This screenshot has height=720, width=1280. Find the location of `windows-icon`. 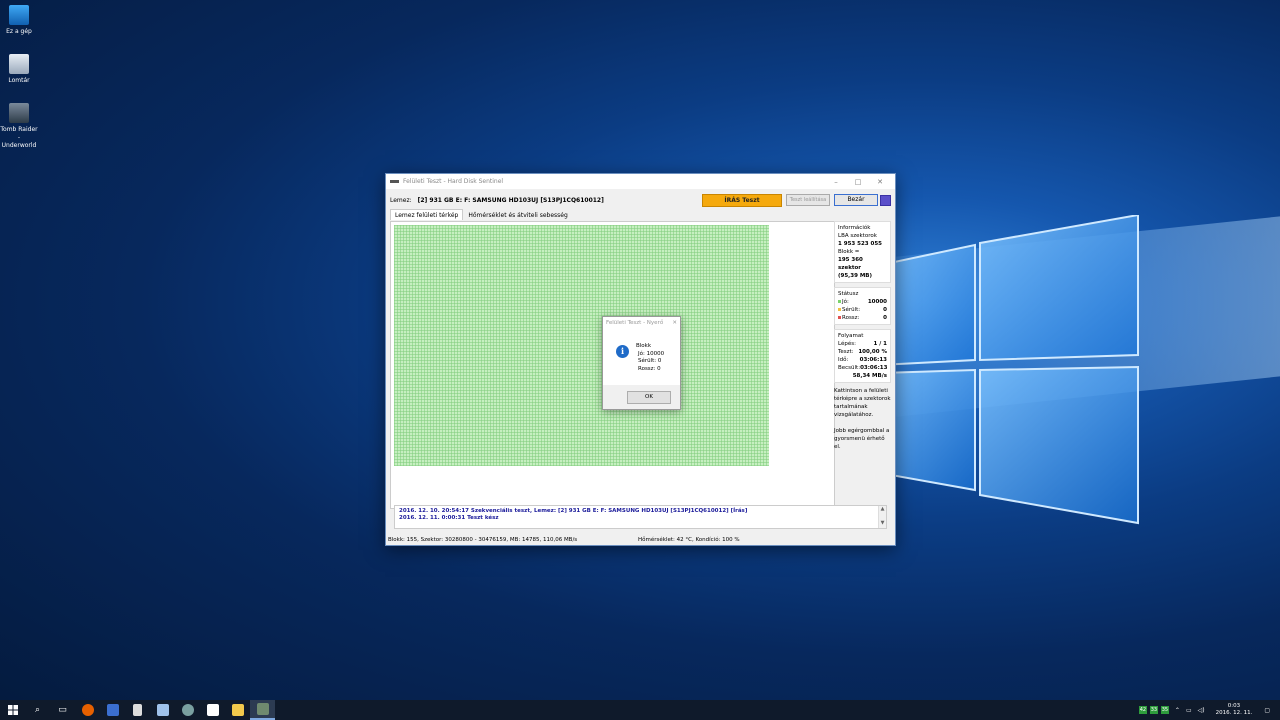

windows-icon is located at coordinates (12, 710).